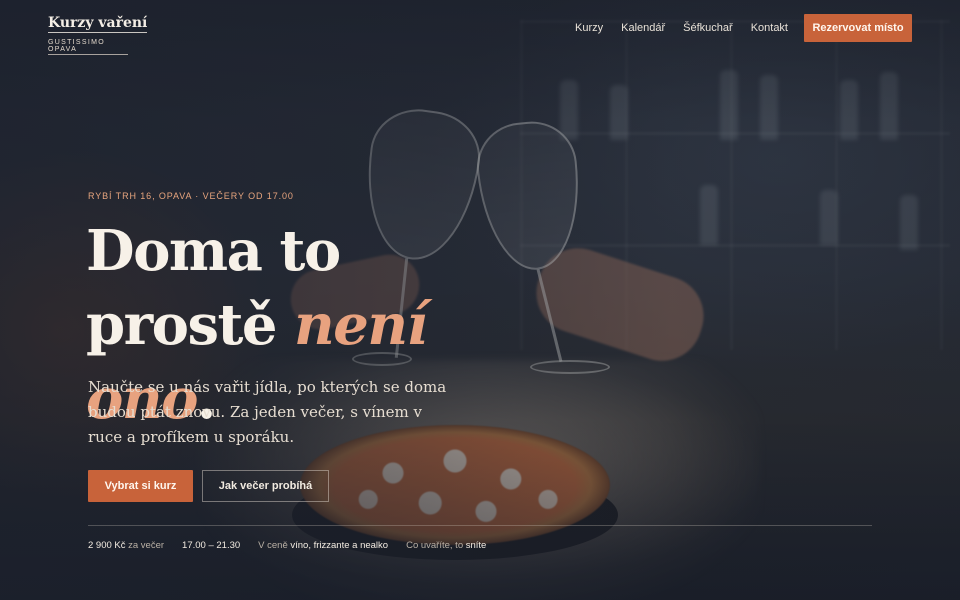 Image resolution: width=960 pixels, height=600 pixels. Describe the element at coordinates (769, 28) in the screenshot. I see `nav-link-kontakt: Kontakt` at that location.